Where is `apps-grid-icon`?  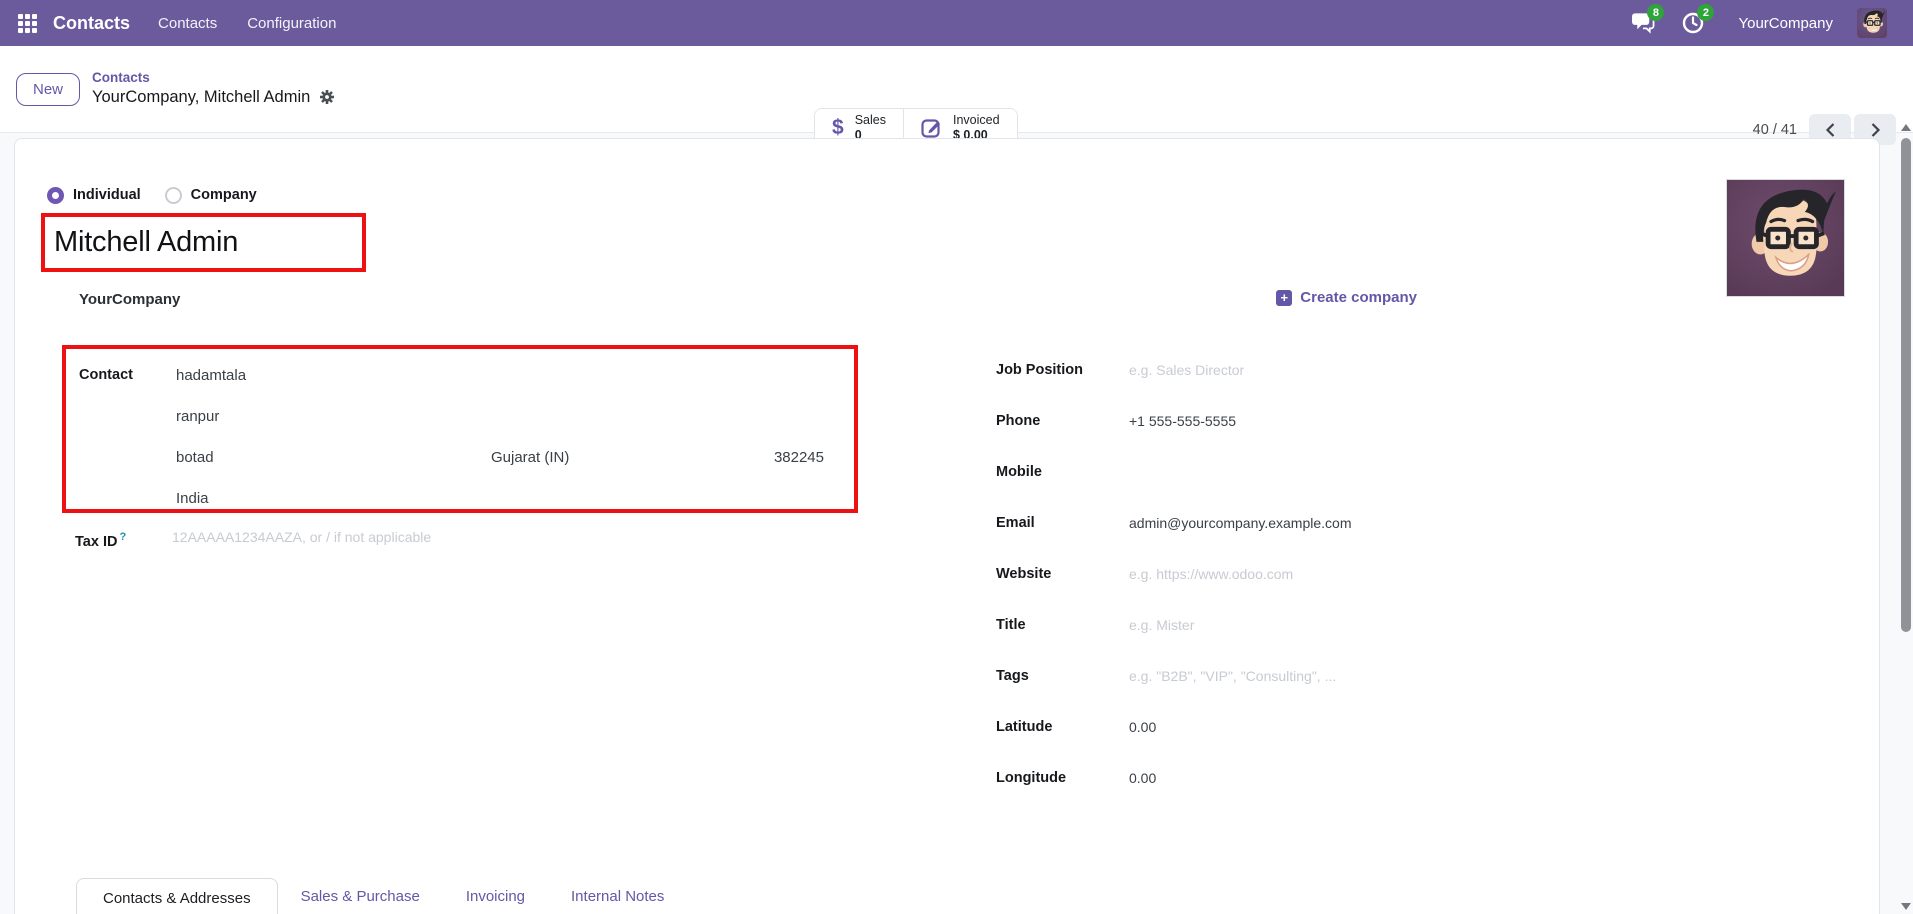 apps-grid-icon is located at coordinates (27, 23).